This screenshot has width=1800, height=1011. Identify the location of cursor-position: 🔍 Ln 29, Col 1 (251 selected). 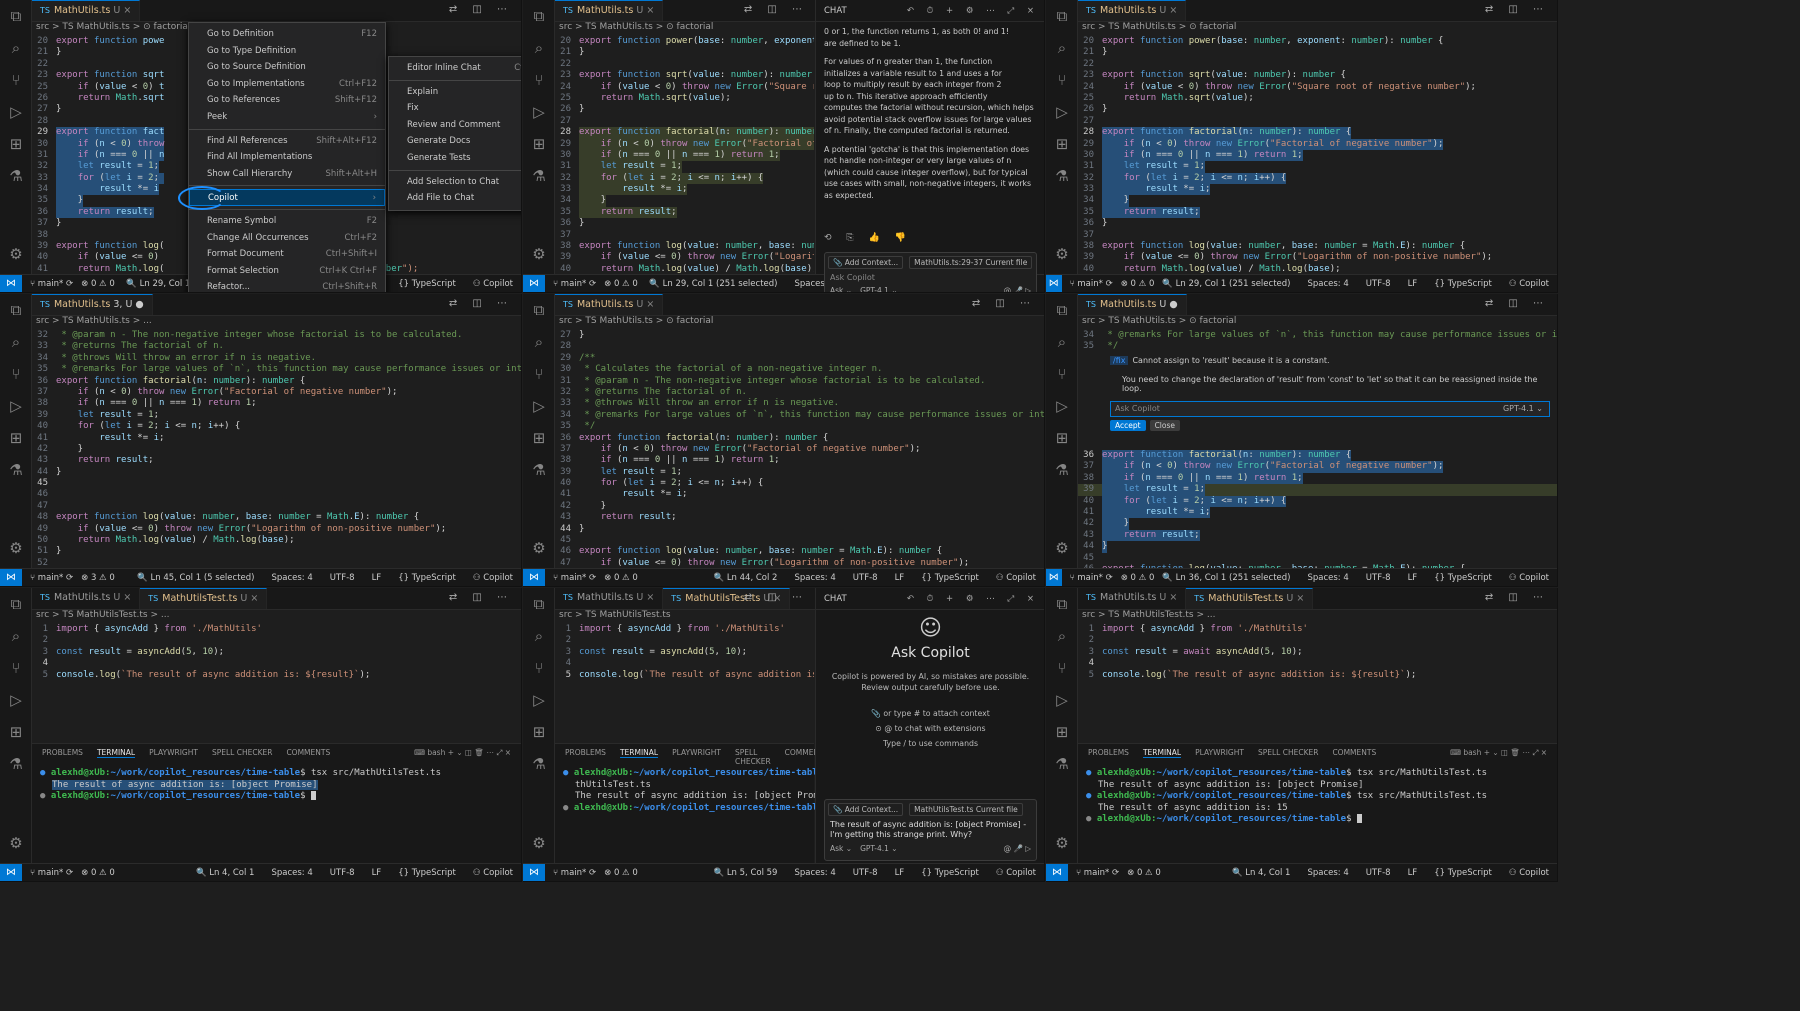
(1226, 284).